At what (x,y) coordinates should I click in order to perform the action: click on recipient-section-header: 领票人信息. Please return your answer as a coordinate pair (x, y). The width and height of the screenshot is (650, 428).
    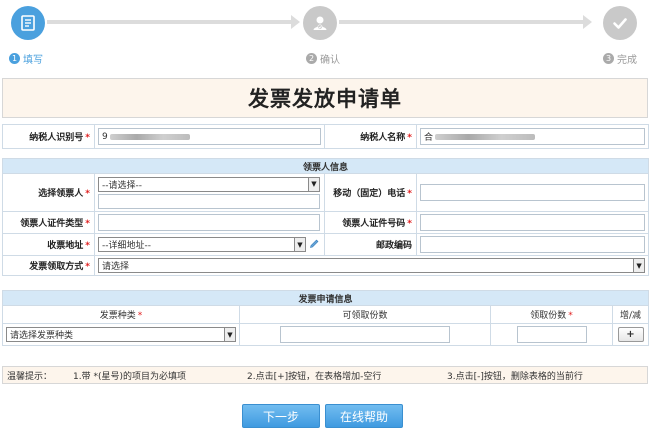
    Looking at the image, I should click on (325, 166).